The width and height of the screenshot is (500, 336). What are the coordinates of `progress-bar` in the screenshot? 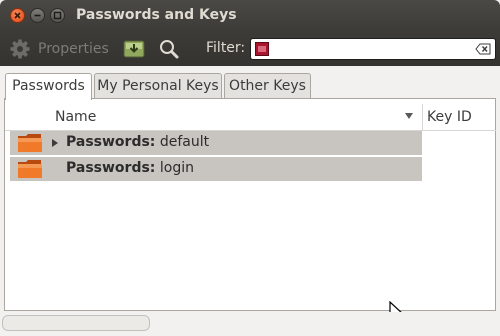 It's located at (76, 323).